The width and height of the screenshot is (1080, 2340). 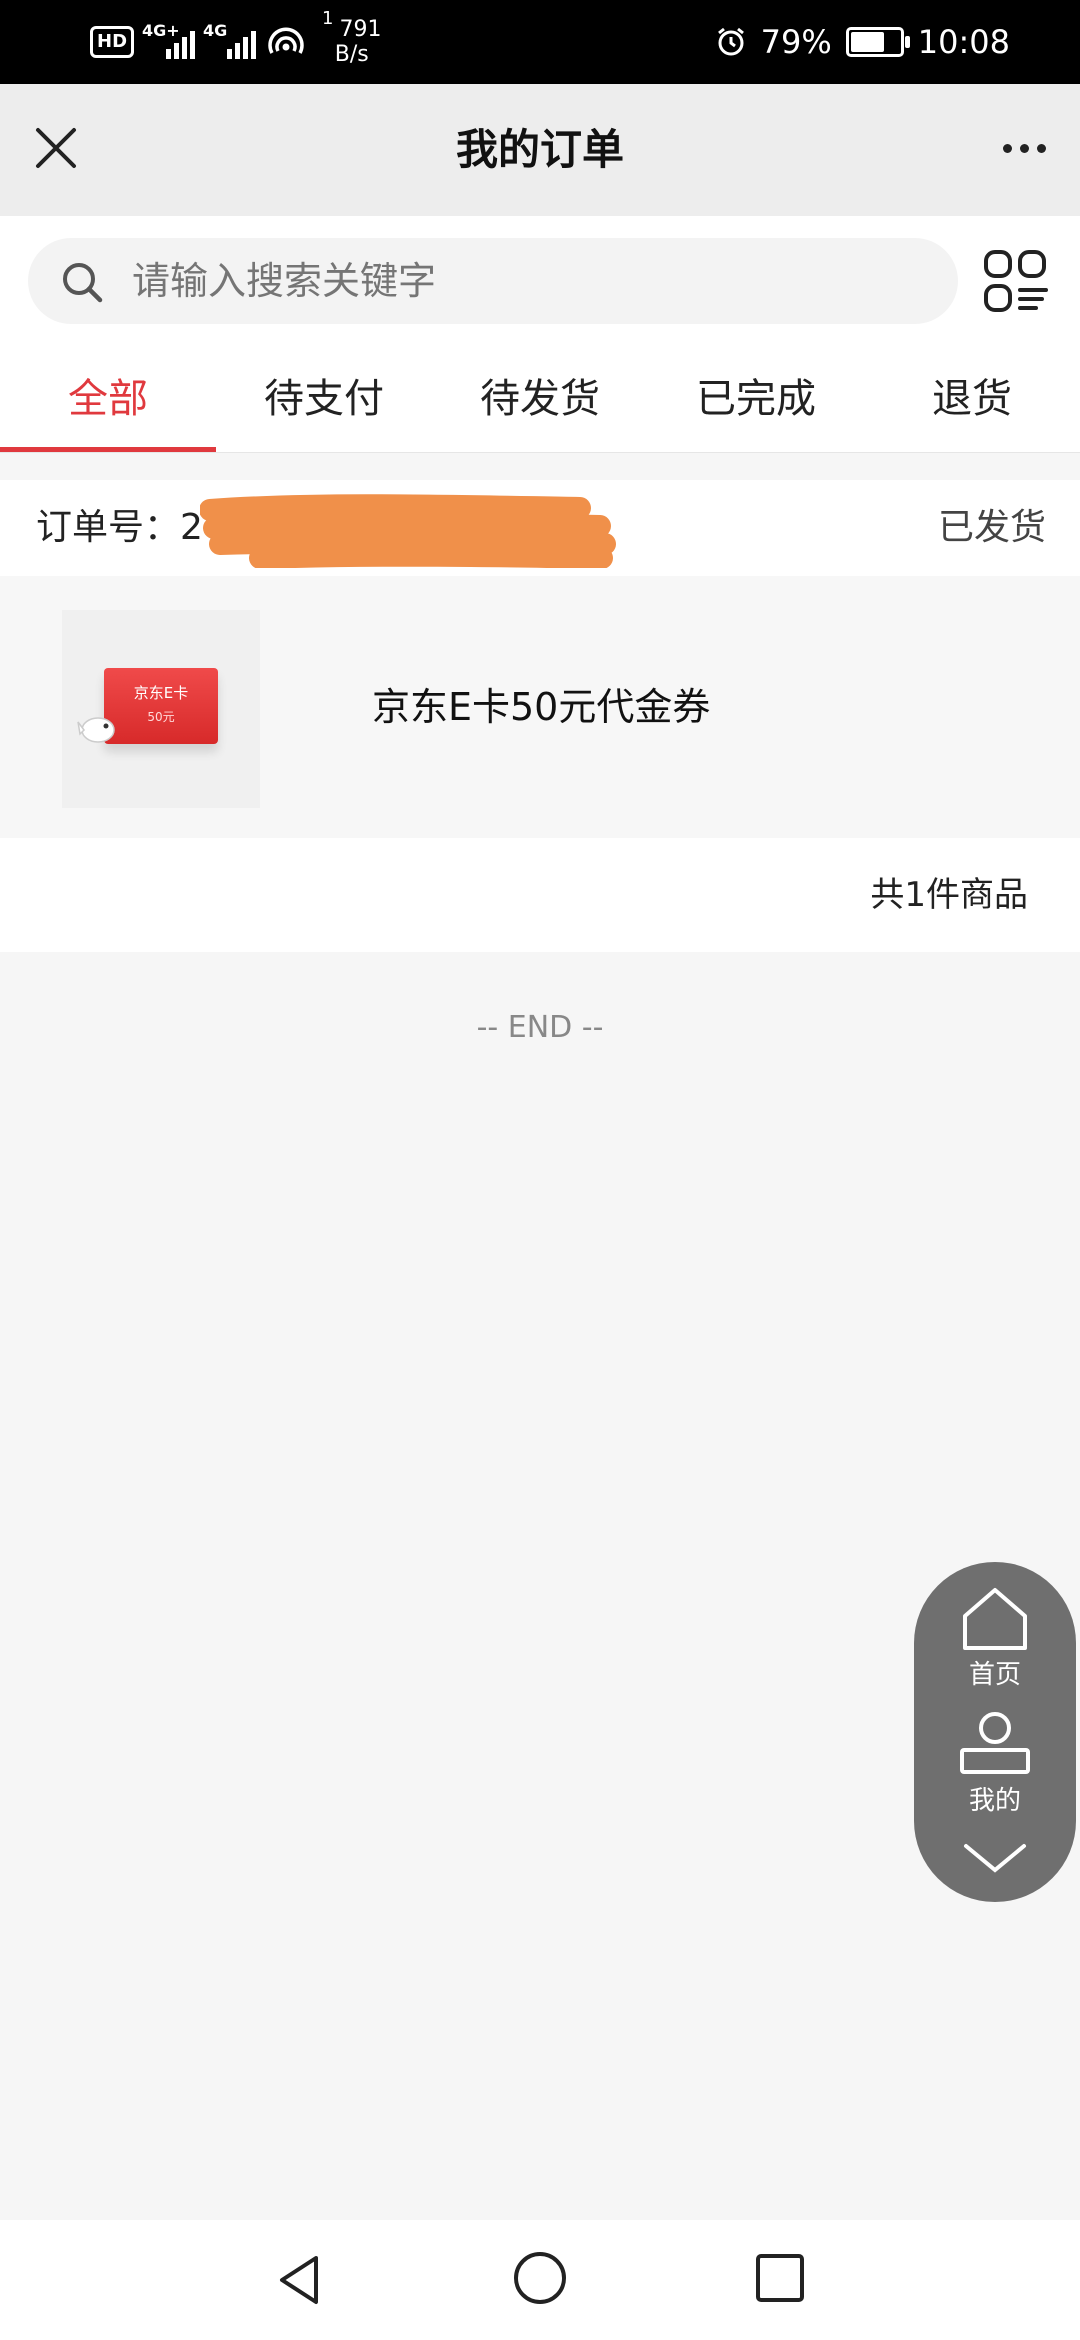 I want to click on net-speed: 1 791 B/s, so click(x=352, y=37).